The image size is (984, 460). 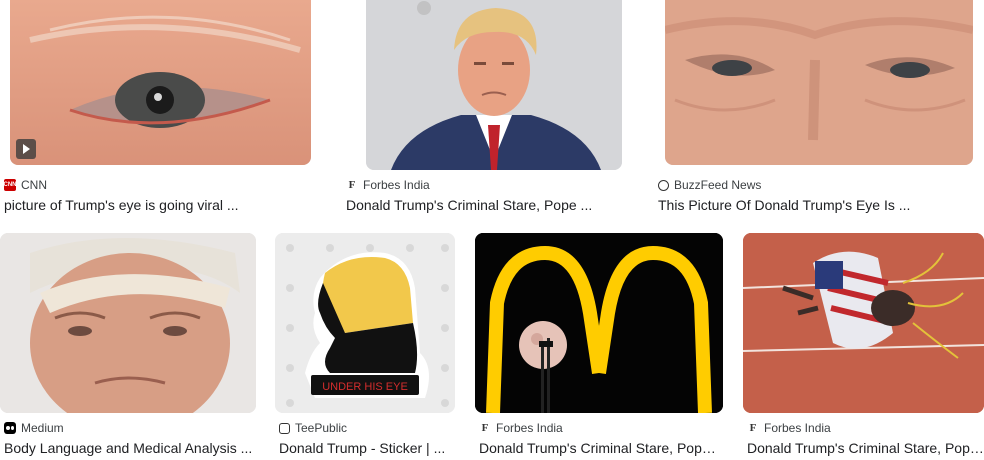 What do you see at coordinates (157, 185) in the screenshot?
I see `result-source: CNN CNN` at bounding box center [157, 185].